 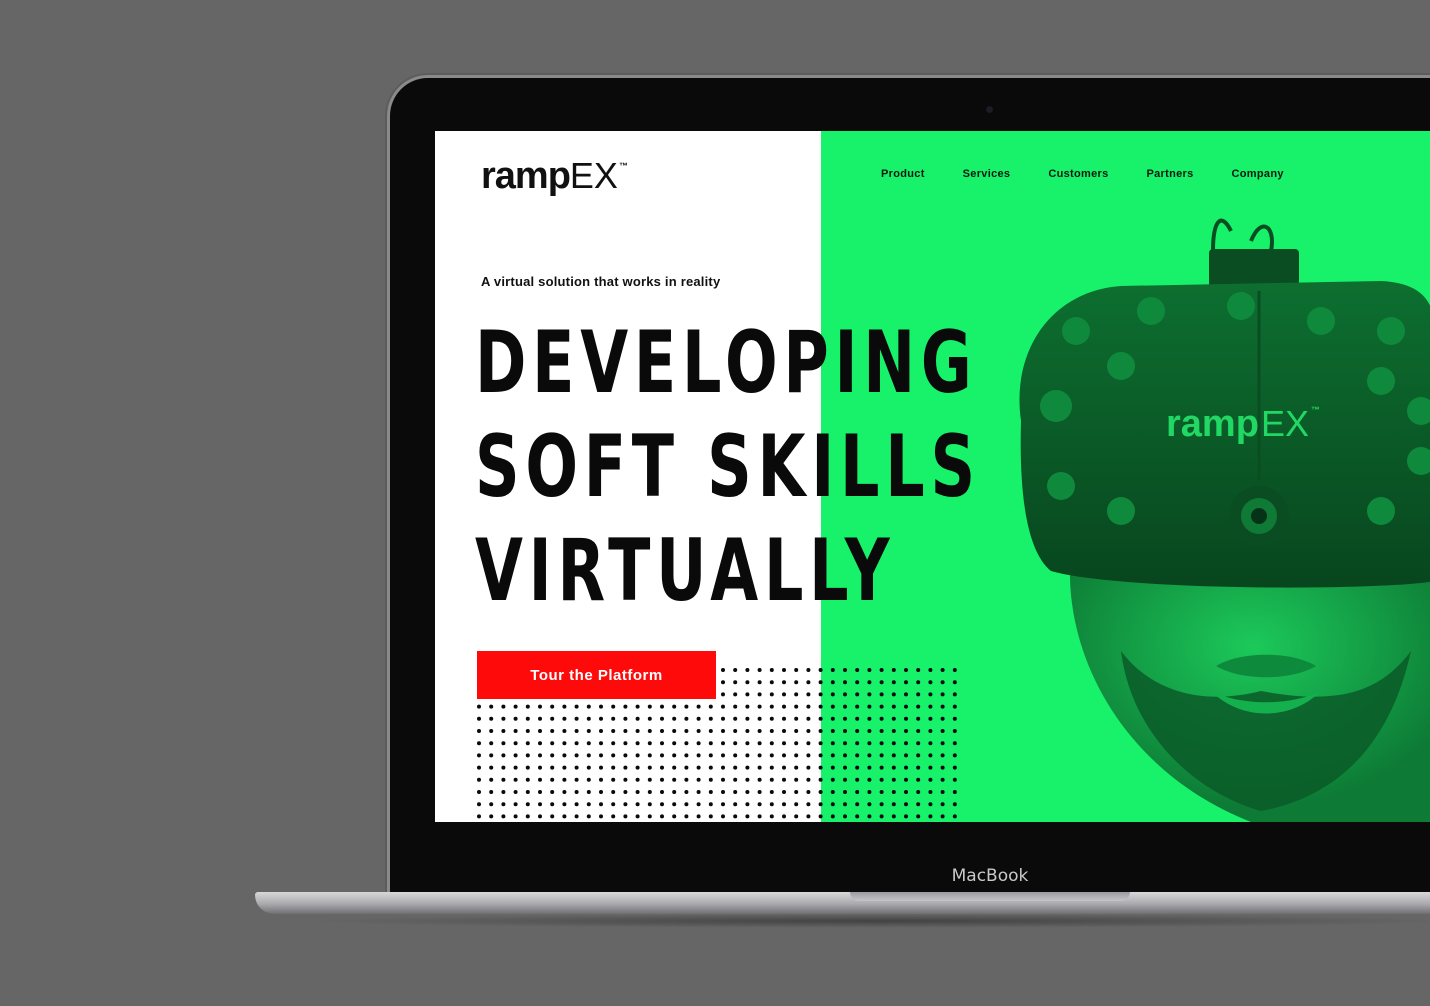 What do you see at coordinates (1078, 174) in the screenshot?
I see `nav-item-customers: Customers` at bounding box center [1078, 174].